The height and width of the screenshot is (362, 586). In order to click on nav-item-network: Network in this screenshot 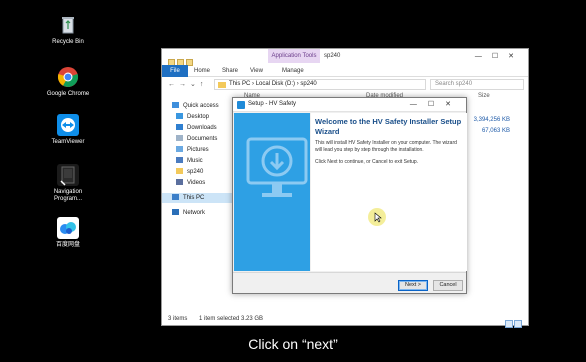, I will do `click(188, 213)`.